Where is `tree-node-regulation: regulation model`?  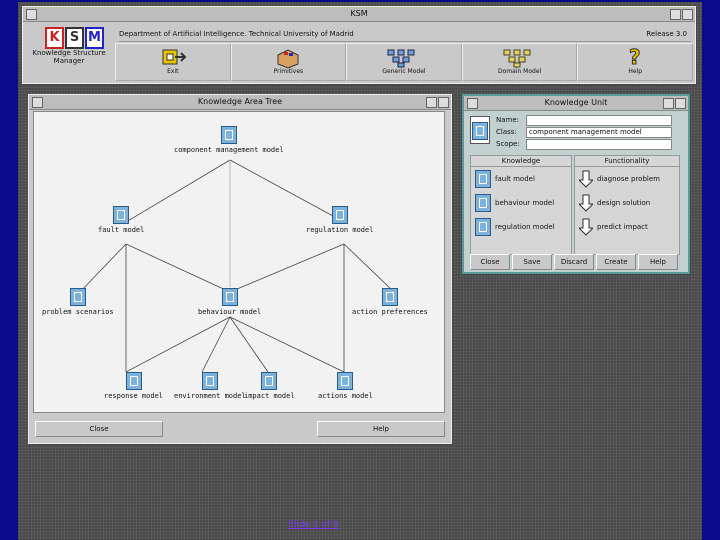
tree-node-regulation: regulation model is located at coordinates (339, 220).